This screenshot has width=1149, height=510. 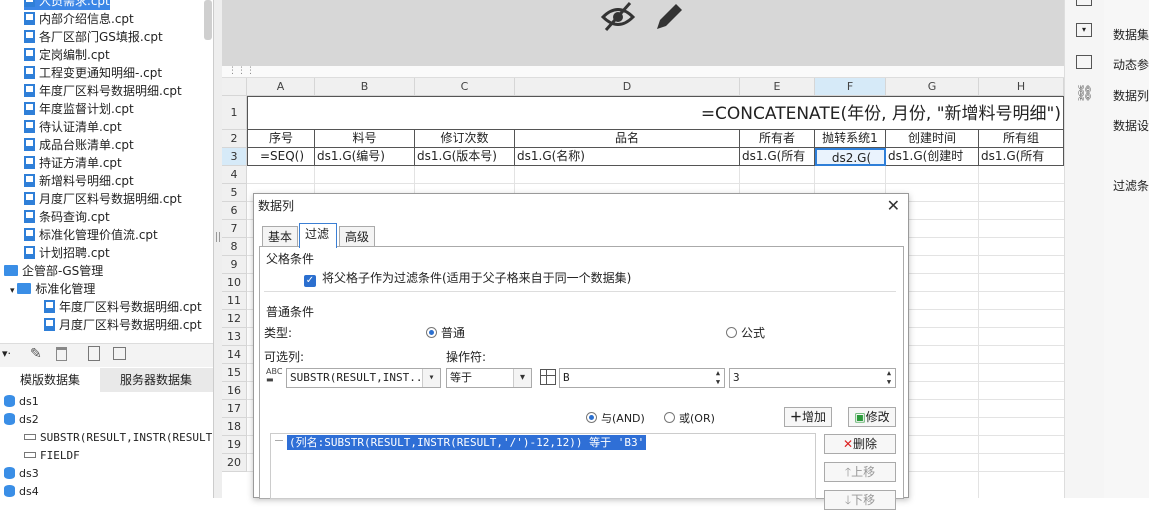 What do you see at coordinates (1084, 62) in the screenshot?
I see `stack-icon` at bounding box center [1084, 62].